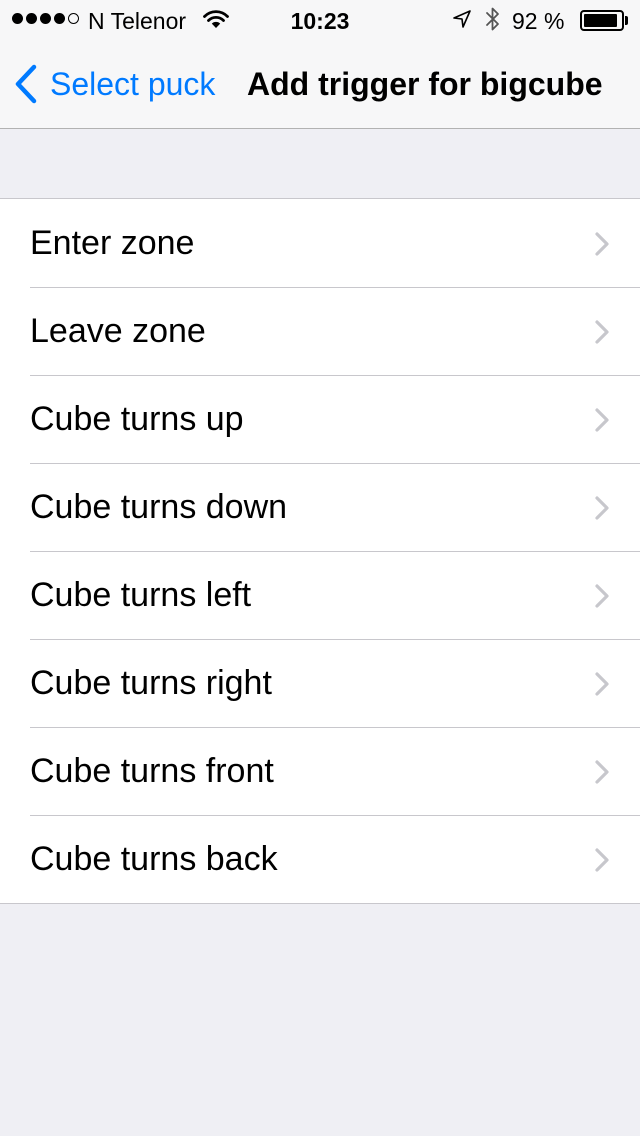  What do you see at coordinates (152, 771) in the screenshot?
I see `trigger-label: Cube turns front` at bounding box center [152, 771].